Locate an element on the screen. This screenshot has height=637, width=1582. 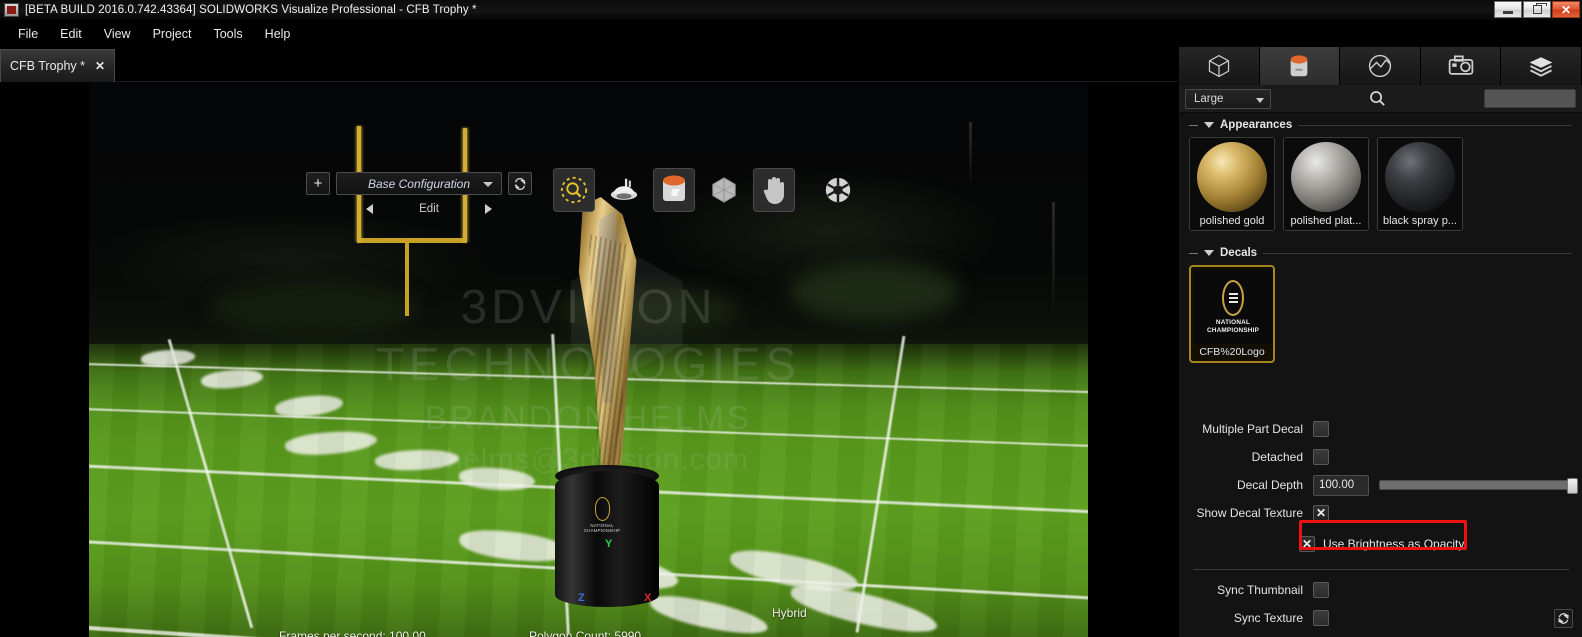
render-mode-status: Hybrid is located at coordinates (789, 613).